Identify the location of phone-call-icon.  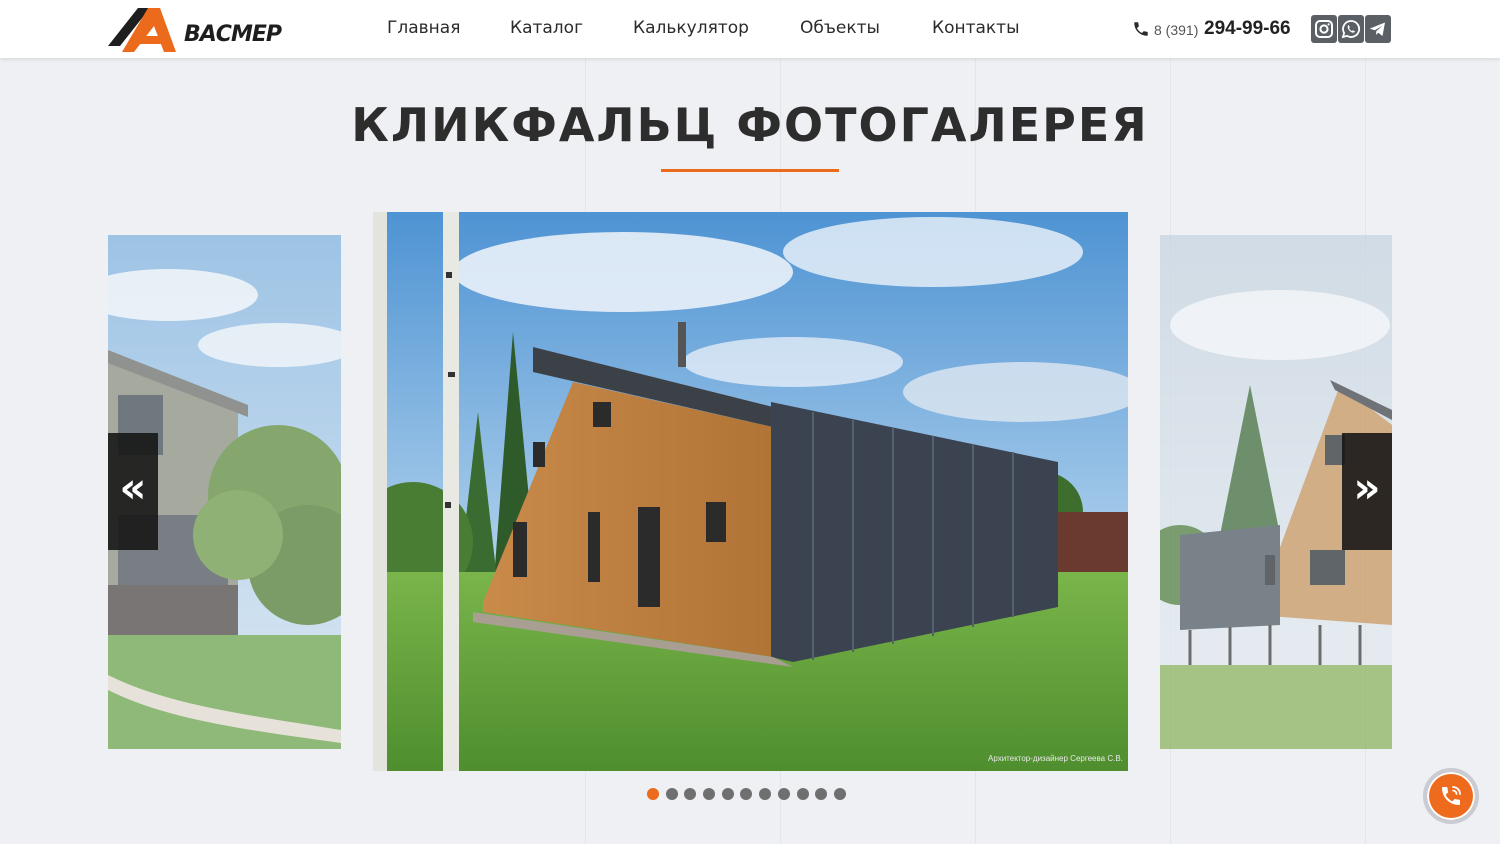
(1451, 795).